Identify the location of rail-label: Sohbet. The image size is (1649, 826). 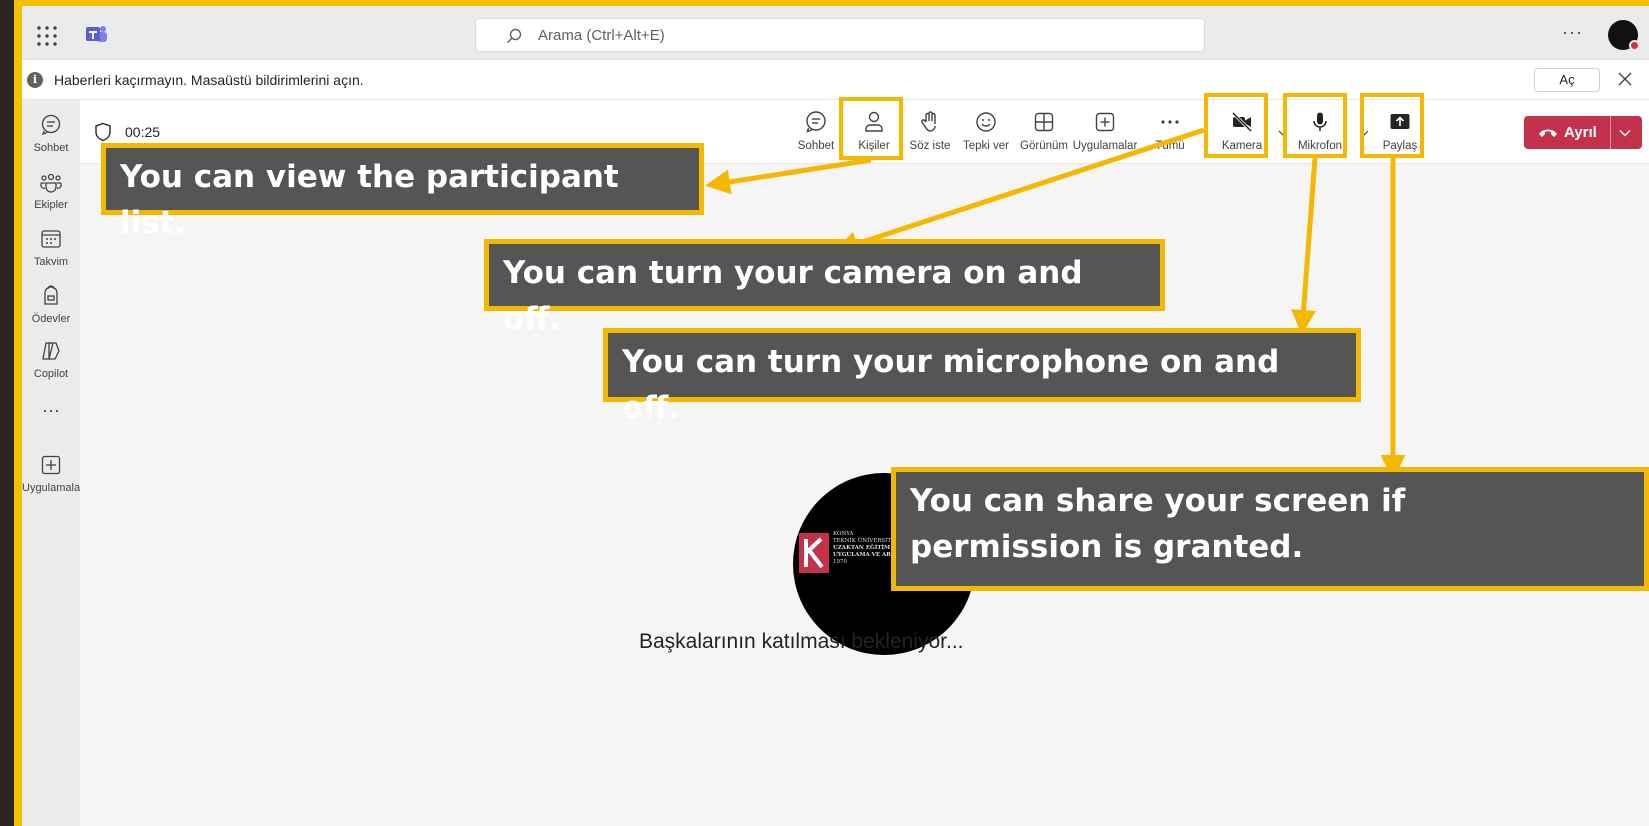
(51, 148).